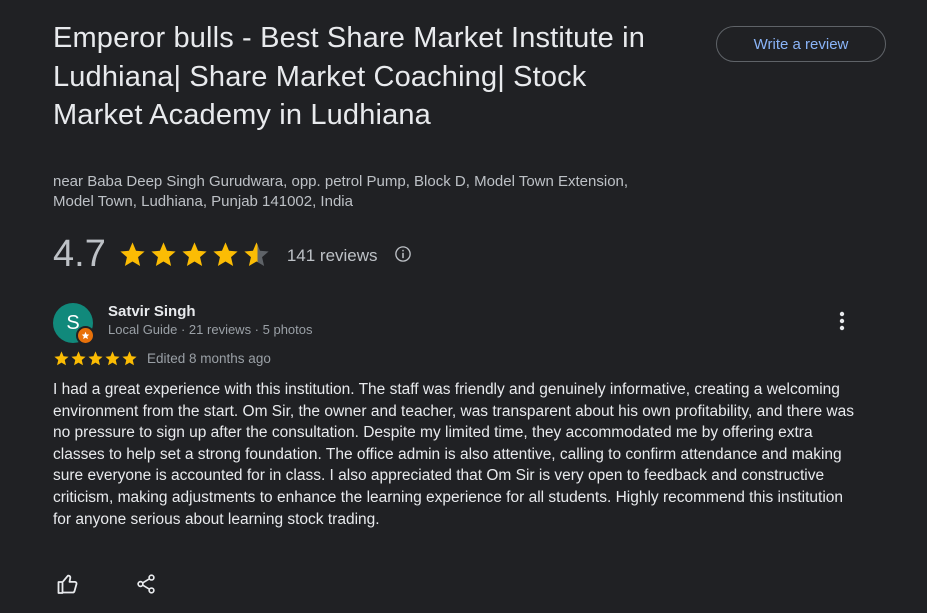 Image resolution: width=927 pixels, height=613 pixels. What do you see at coordinates (74, 324) in the screenshot?
I see `avatar: S` at bounding box center [74, 324].